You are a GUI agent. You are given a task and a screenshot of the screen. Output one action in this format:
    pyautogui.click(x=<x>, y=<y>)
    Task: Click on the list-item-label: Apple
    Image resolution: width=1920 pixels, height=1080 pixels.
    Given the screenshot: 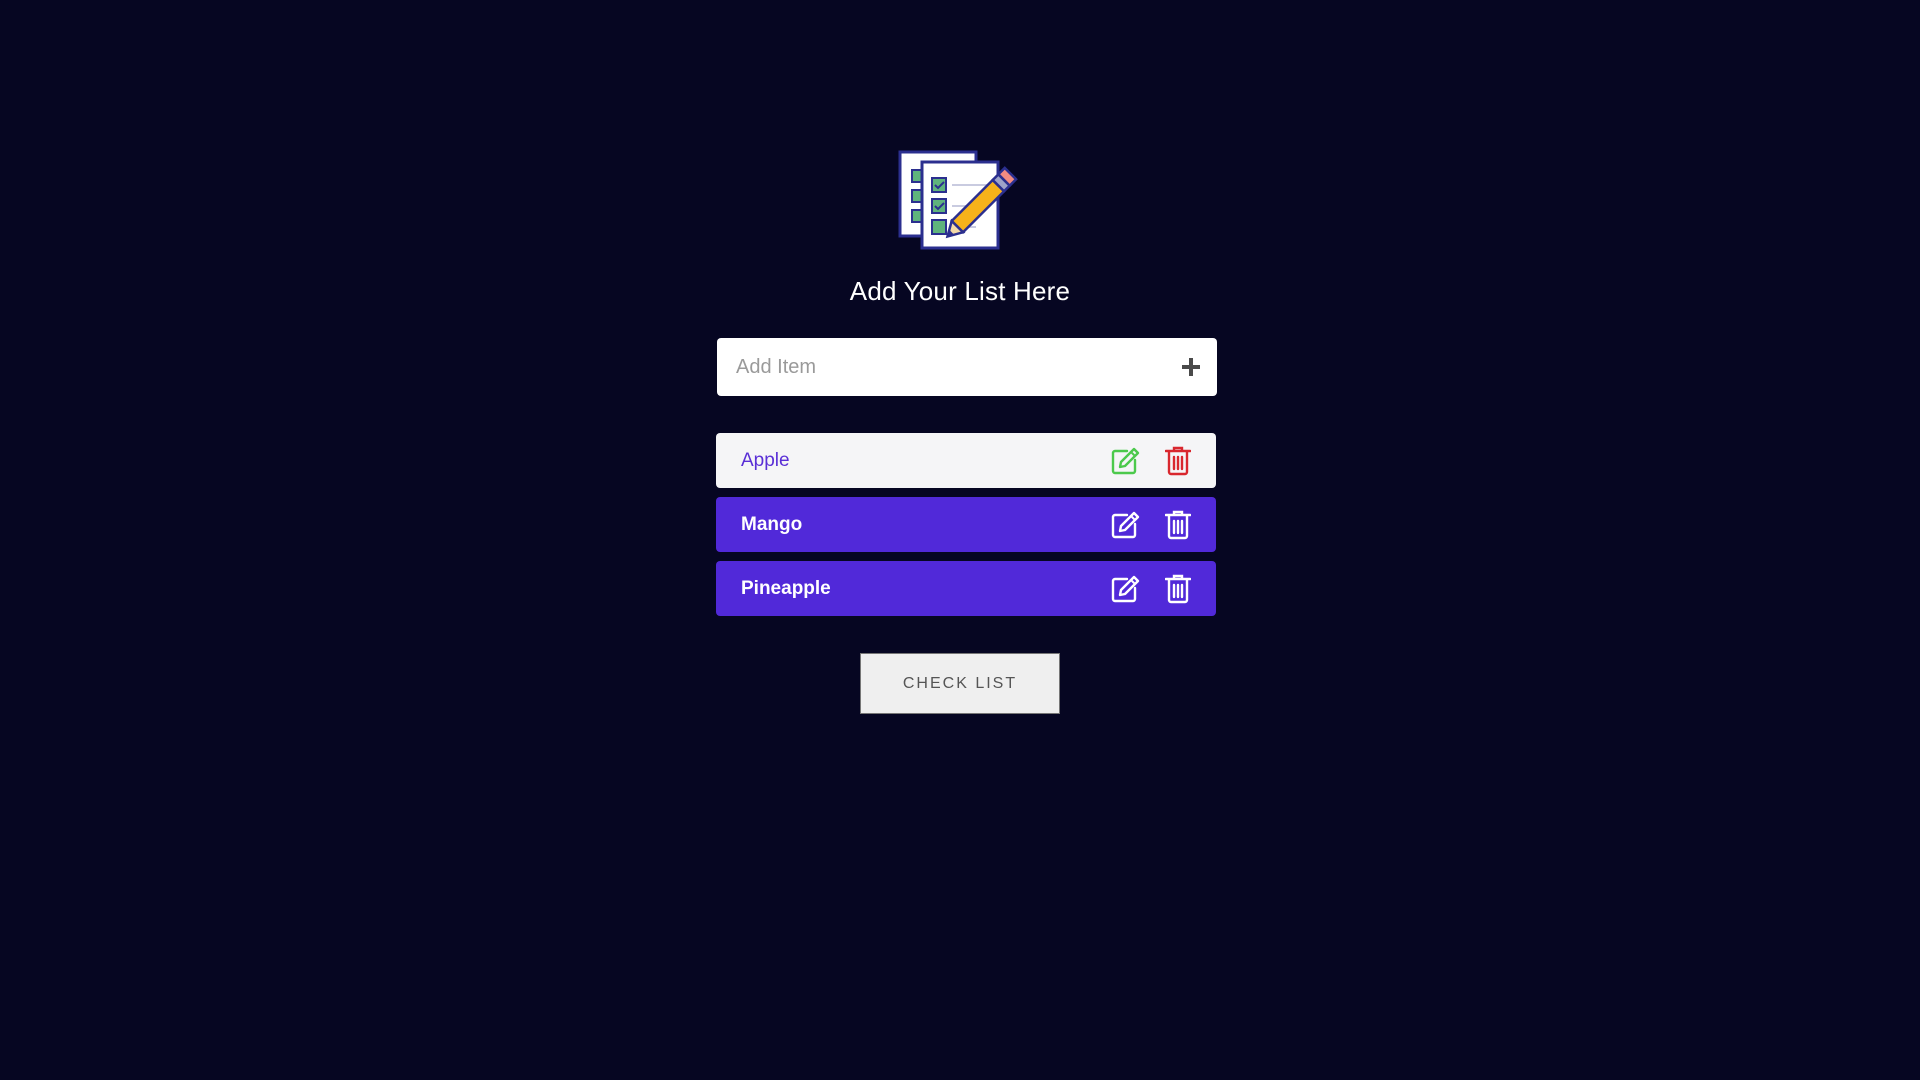 What is the action you would take?
    pyautogui.click(x=765, y=460)
    